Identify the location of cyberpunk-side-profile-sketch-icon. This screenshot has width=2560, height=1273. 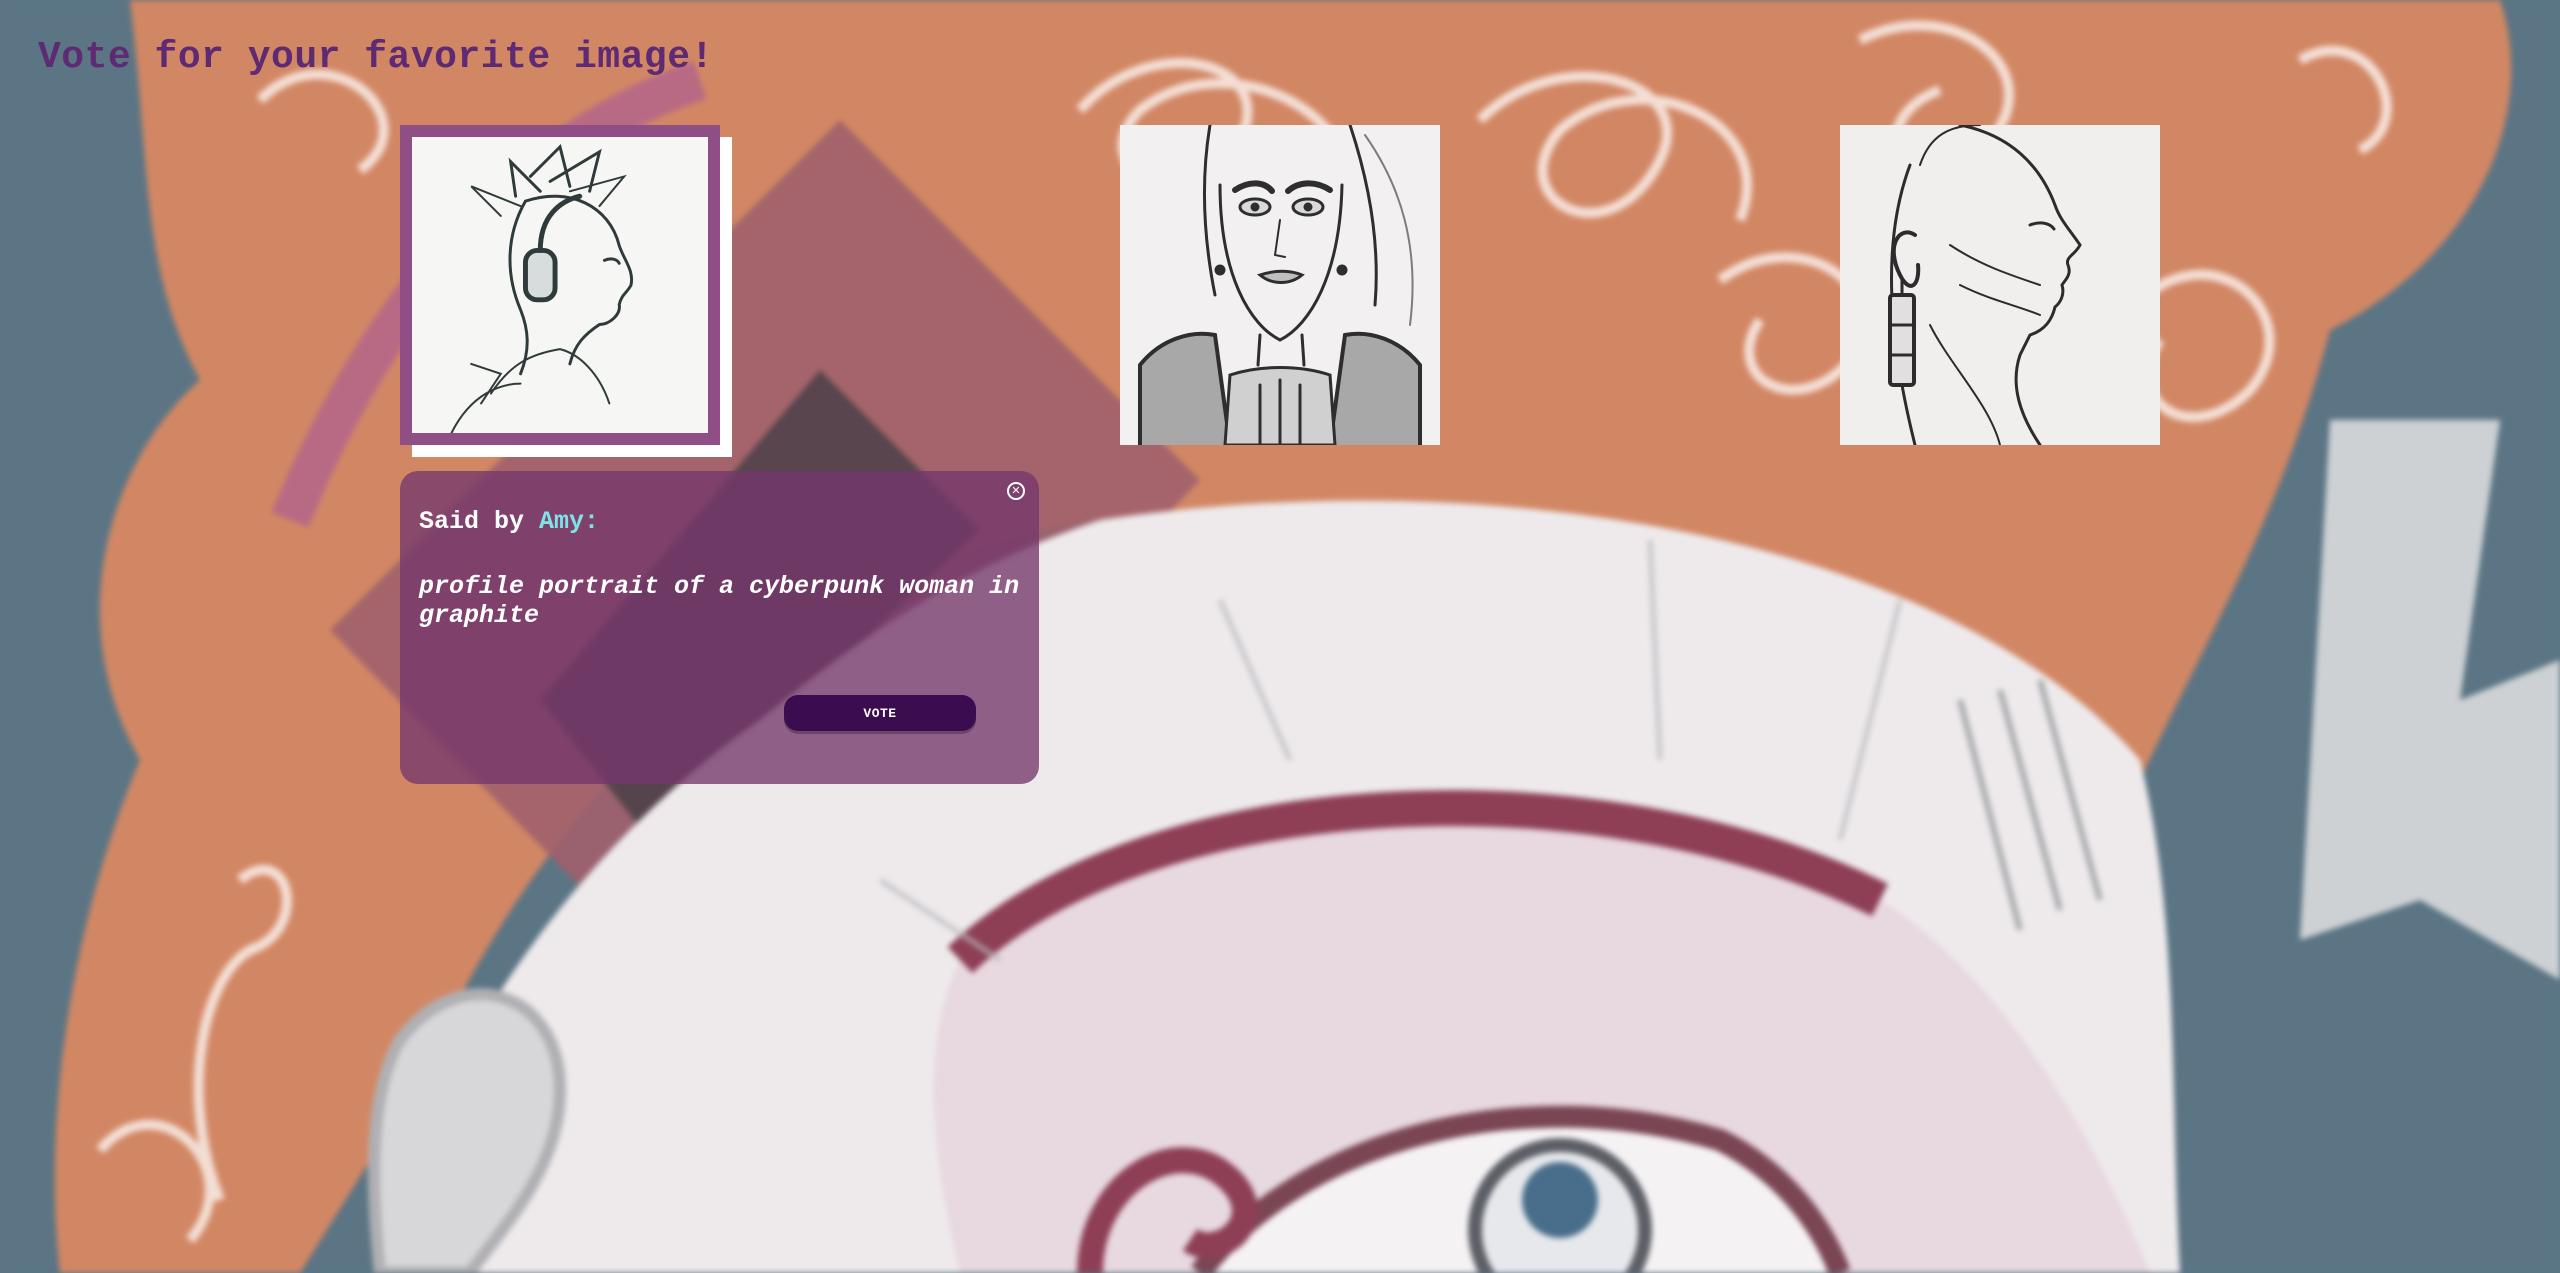
(2000, 285).